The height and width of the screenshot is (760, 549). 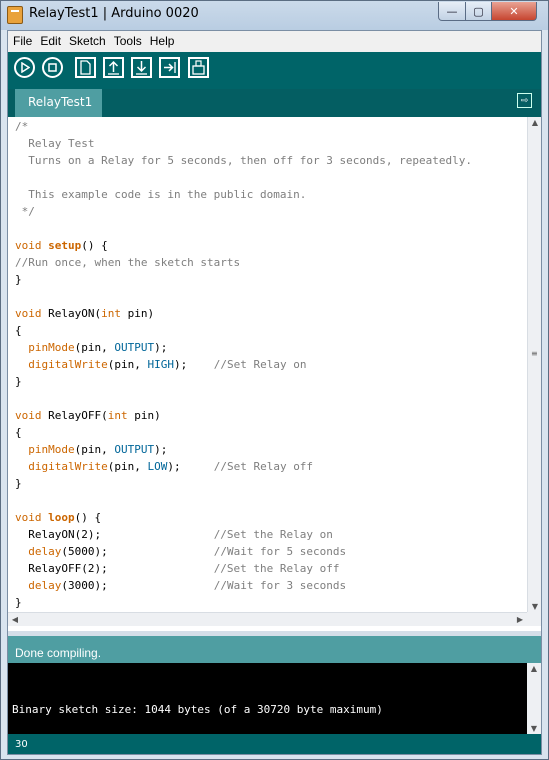 What do you see at coordinates (271, 313) in the screenshot?
I see `code-line: void RelayON(int pin)` at bounding box center [271, 313].